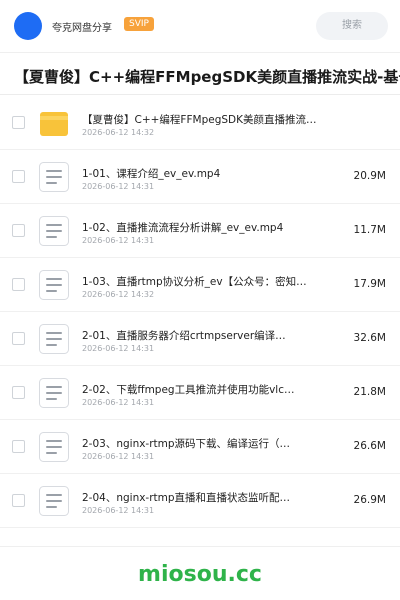  What do you see at coordinates (54, 123) in the screenshot?
I see `folder-icon` at bounding box center [54, 123].